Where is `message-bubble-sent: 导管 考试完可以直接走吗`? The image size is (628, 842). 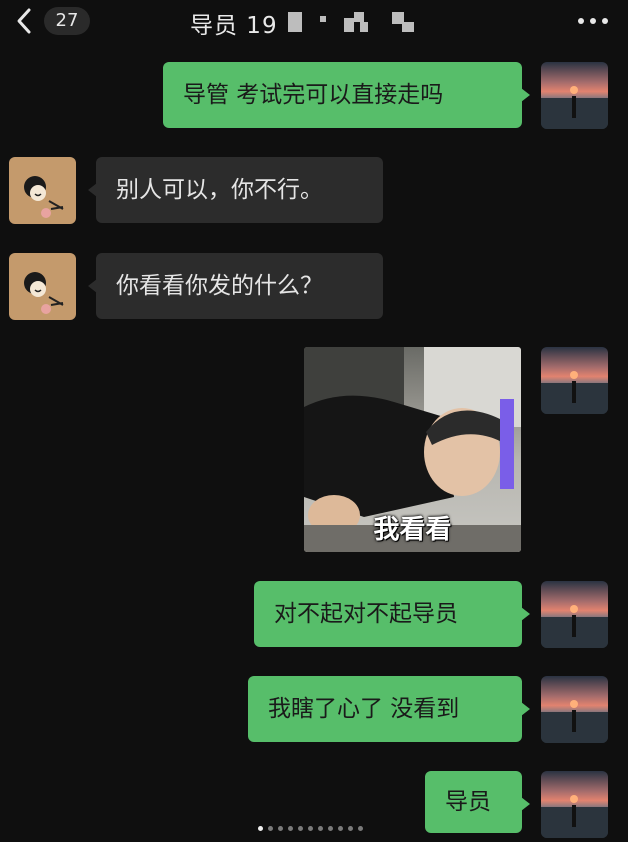
message-bubble-sent: 导管 考试完可以直接走吗 is located at coordinates (346, 95).